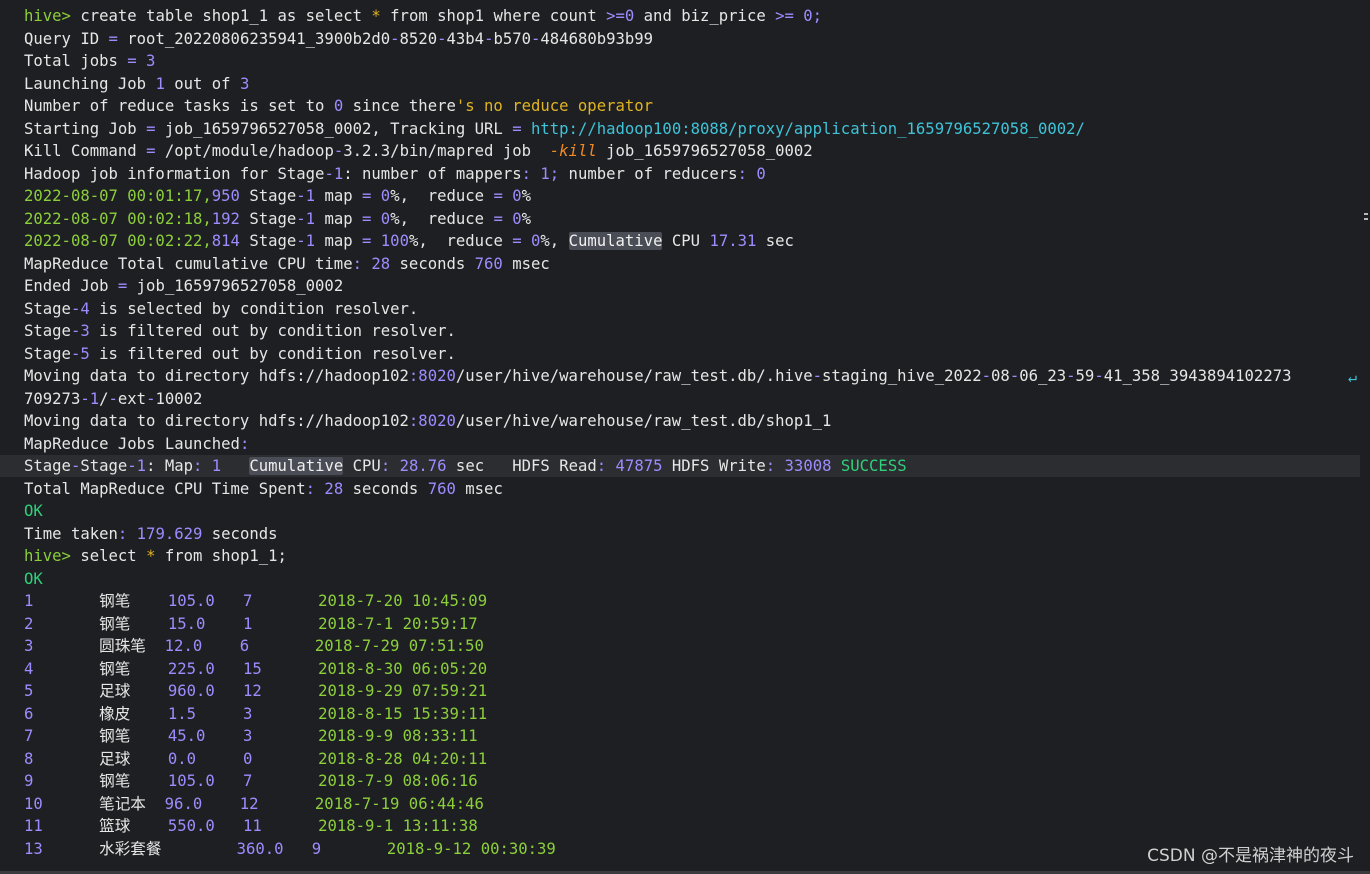 The height and width of the screenshot is (874, 1370). I want to click on terminal-text: 760, so click(441, 488).